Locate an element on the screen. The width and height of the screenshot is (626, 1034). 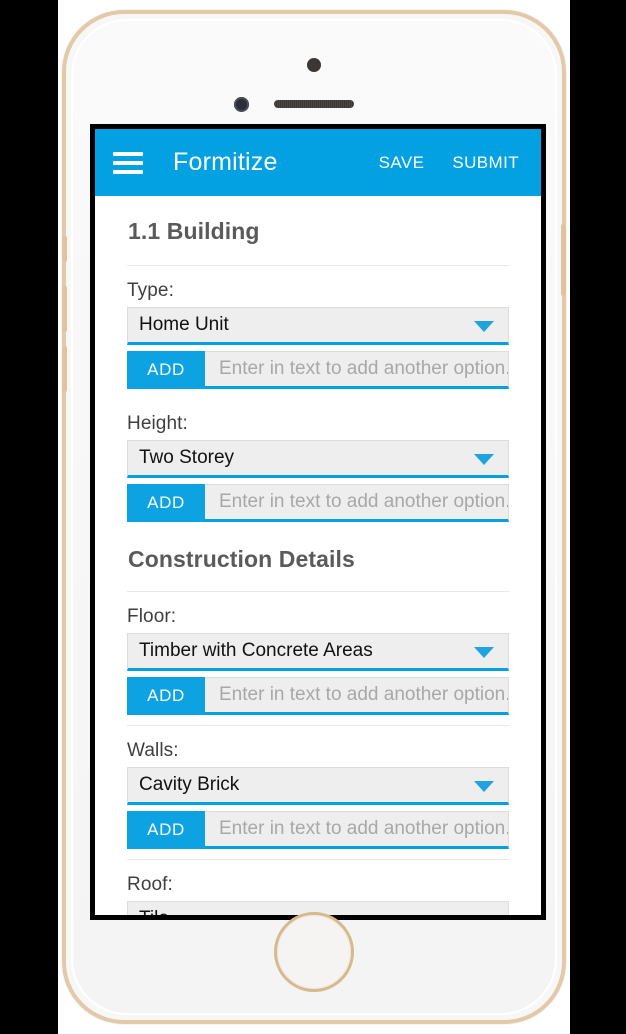
add-option-row-floor: ADD is located at coordinates (318, 696).